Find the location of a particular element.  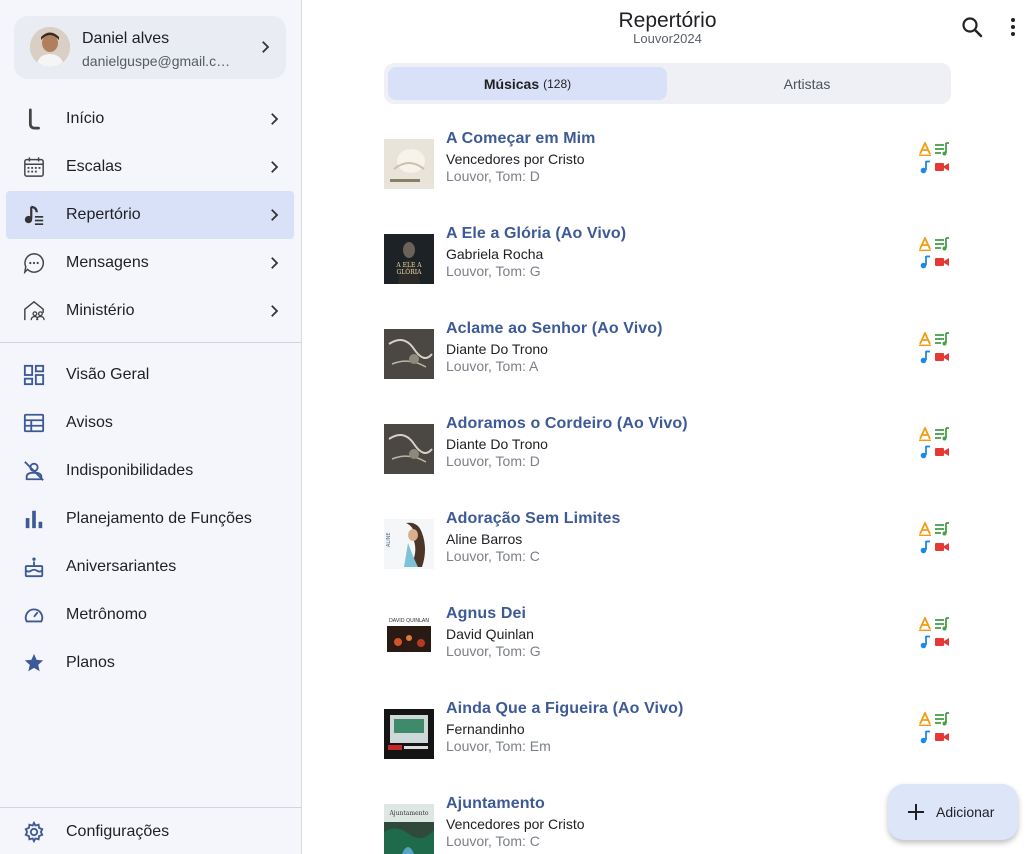

song-title: Adoramos o Cordeiro (Ao Vivo) is located at coordinates (567, 423).